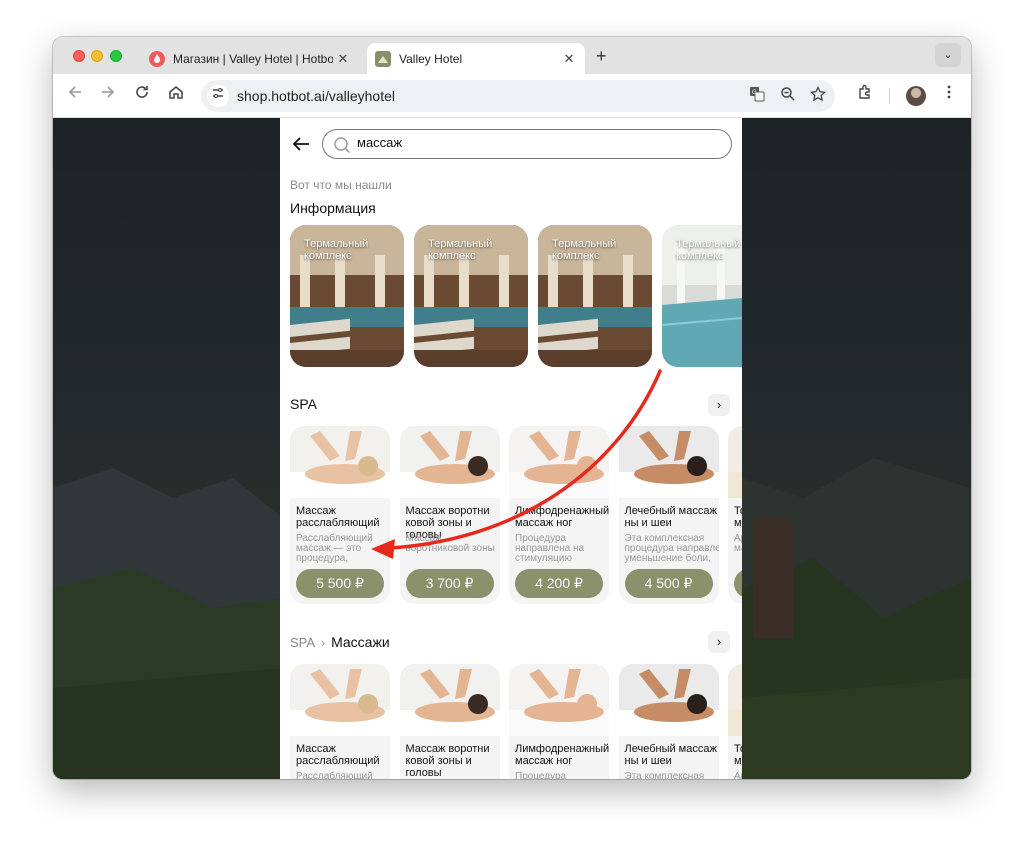  I want to click on breadcrumb-current: Массажи, so click(360, 642).